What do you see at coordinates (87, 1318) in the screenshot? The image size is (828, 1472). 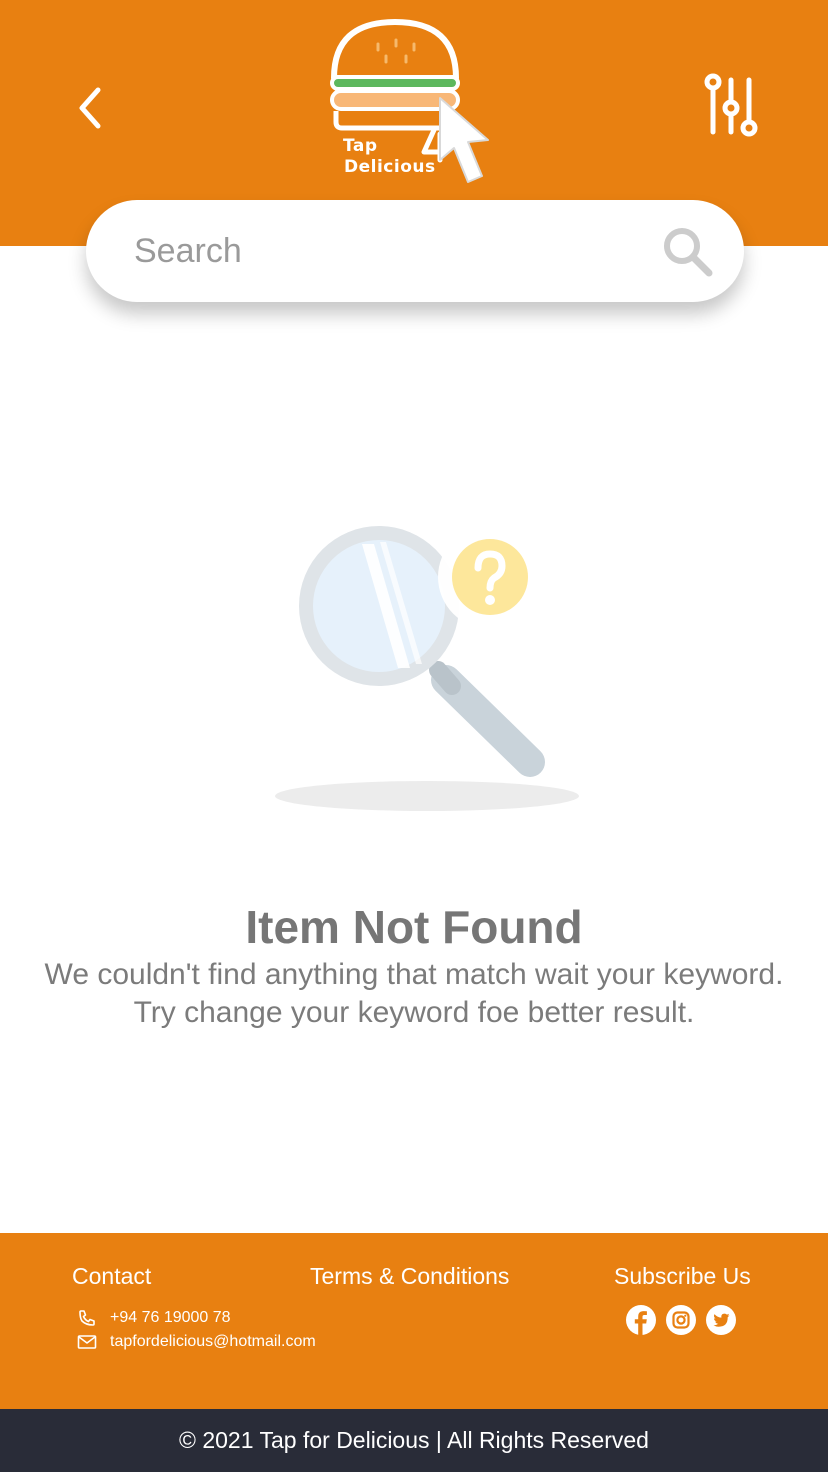 I see `phone-icon` at bounding box center [87, 1318].